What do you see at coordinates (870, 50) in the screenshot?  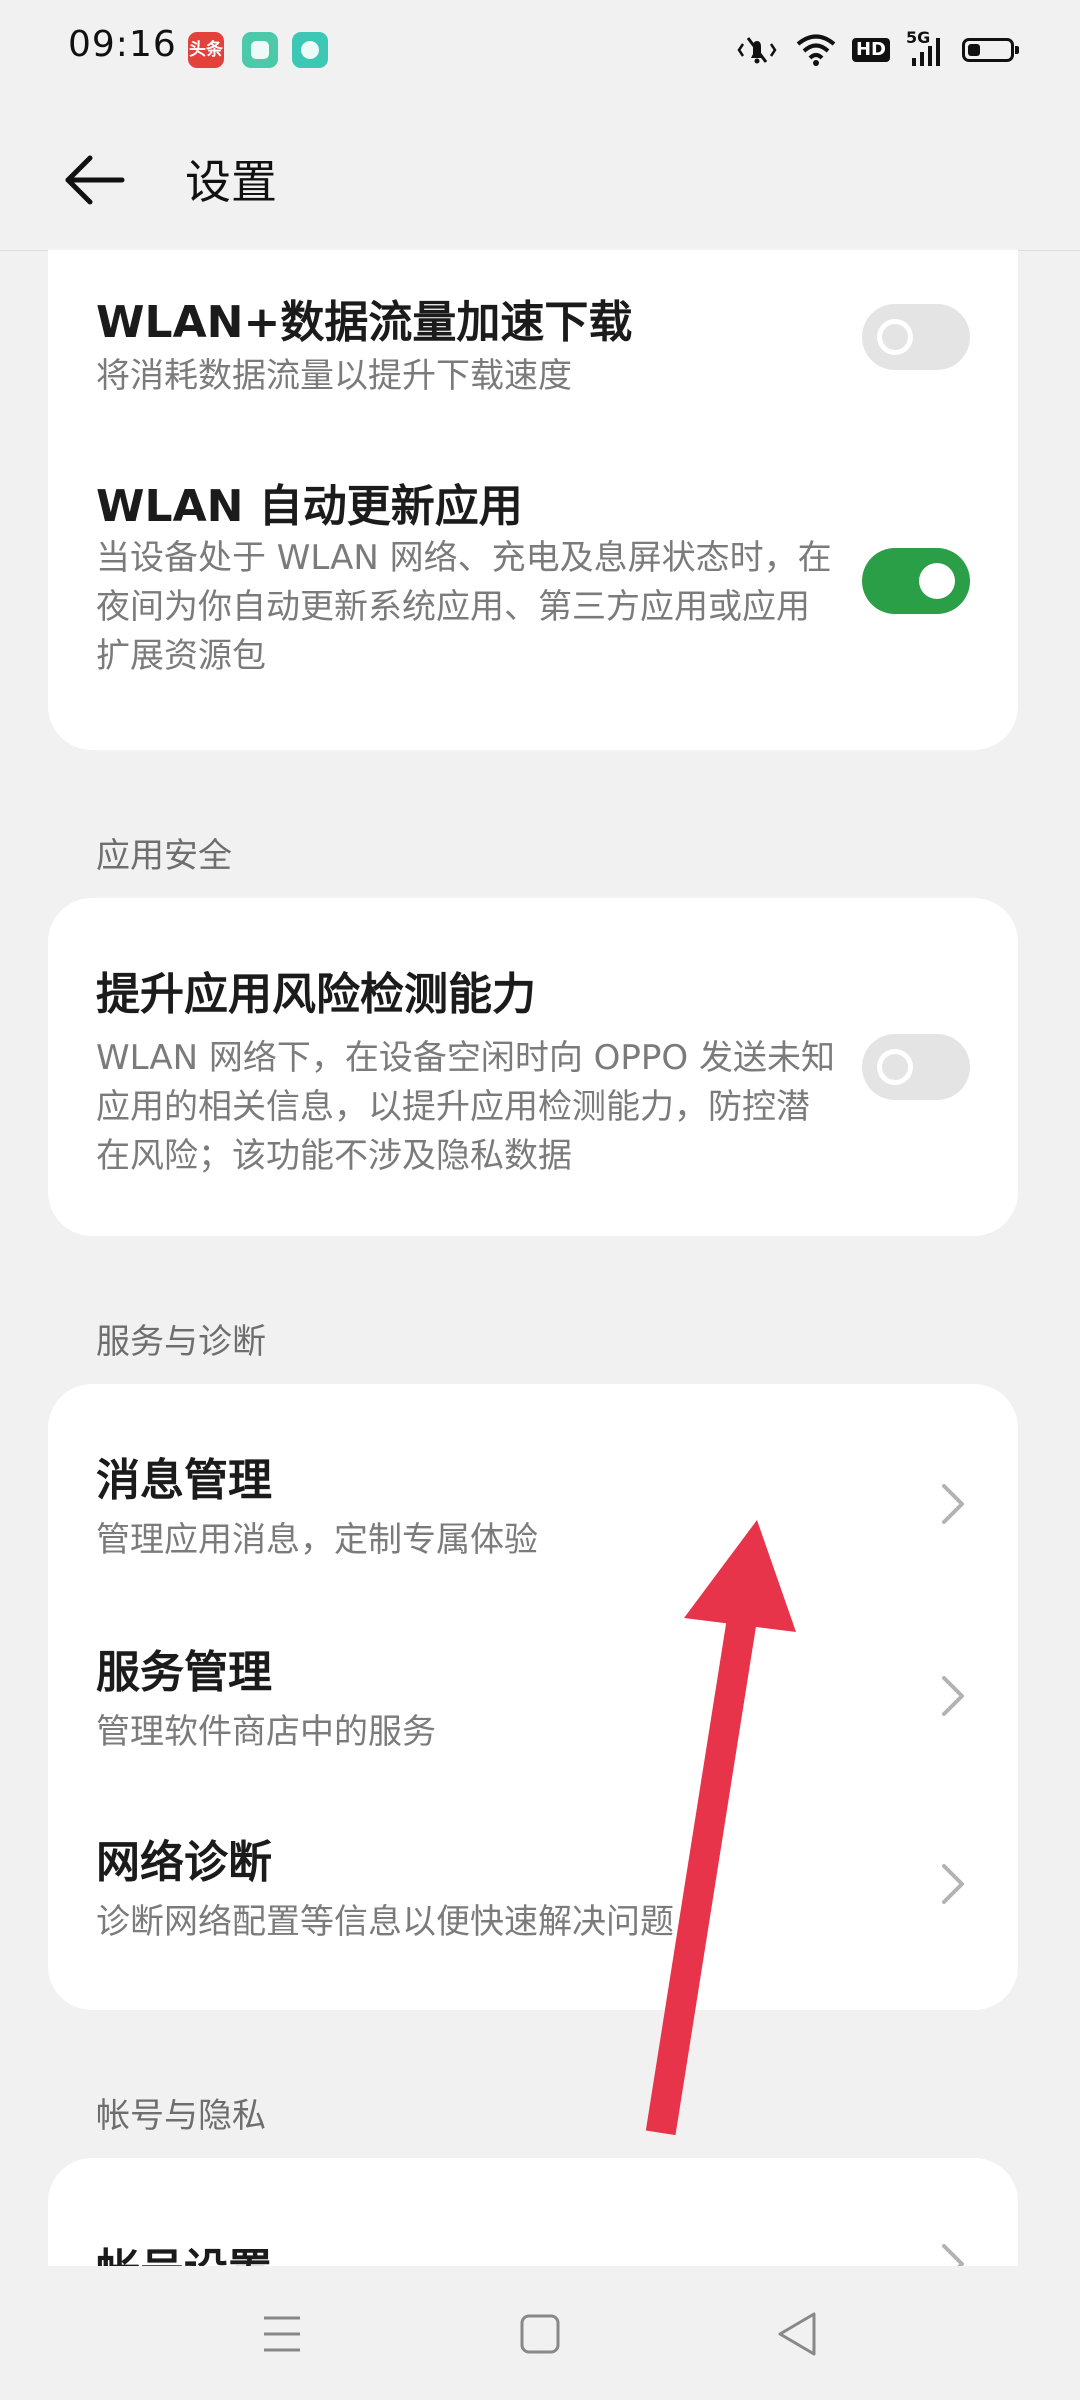 I see `hd-badge: HD` at bounding box center [870, 50].